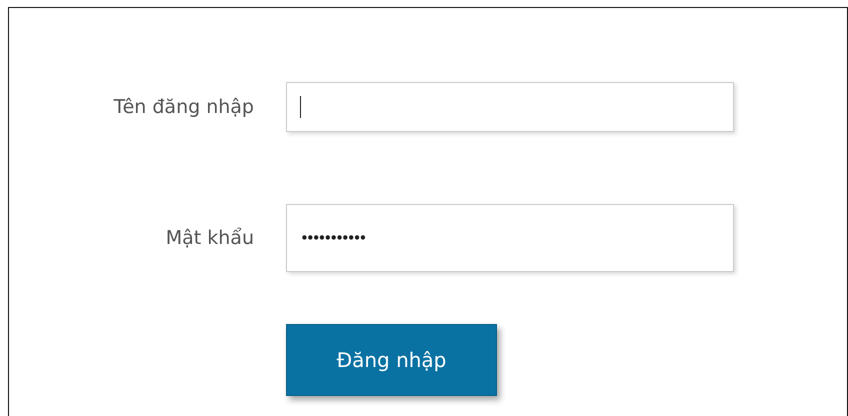 The image size is (848, 416). I want to click on field-label: Mật khẩu, so click(209, 238).